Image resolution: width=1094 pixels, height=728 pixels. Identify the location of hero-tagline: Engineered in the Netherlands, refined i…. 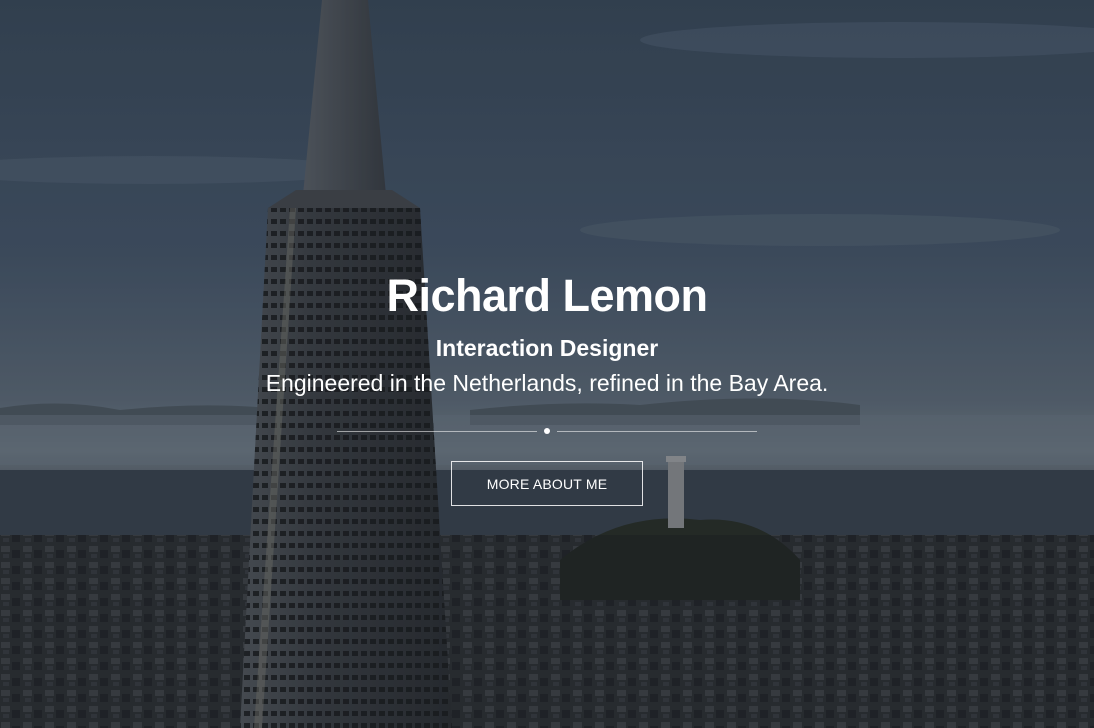
(547, 383).